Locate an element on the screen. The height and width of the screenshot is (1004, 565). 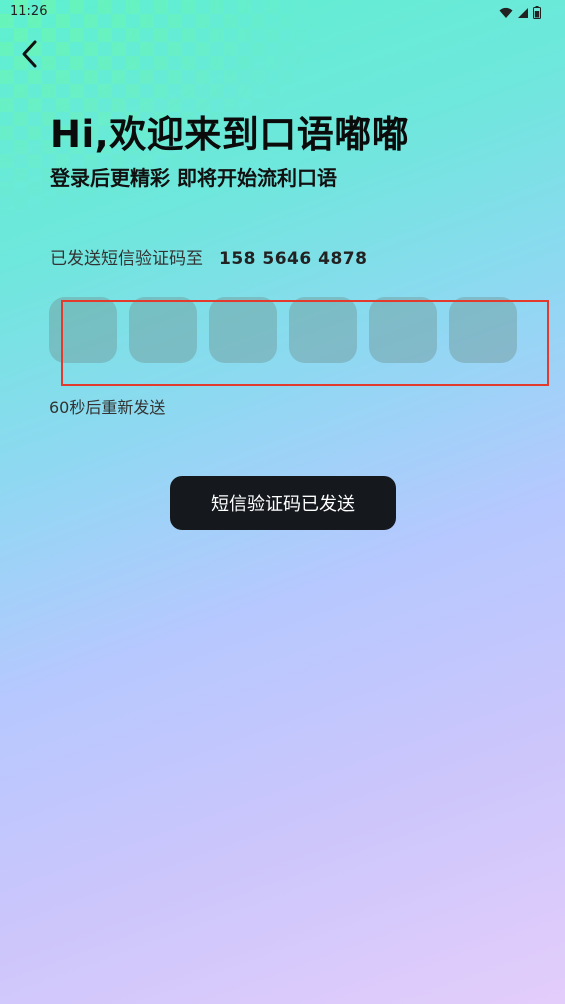
back-button is located at coordinates (30, 56).